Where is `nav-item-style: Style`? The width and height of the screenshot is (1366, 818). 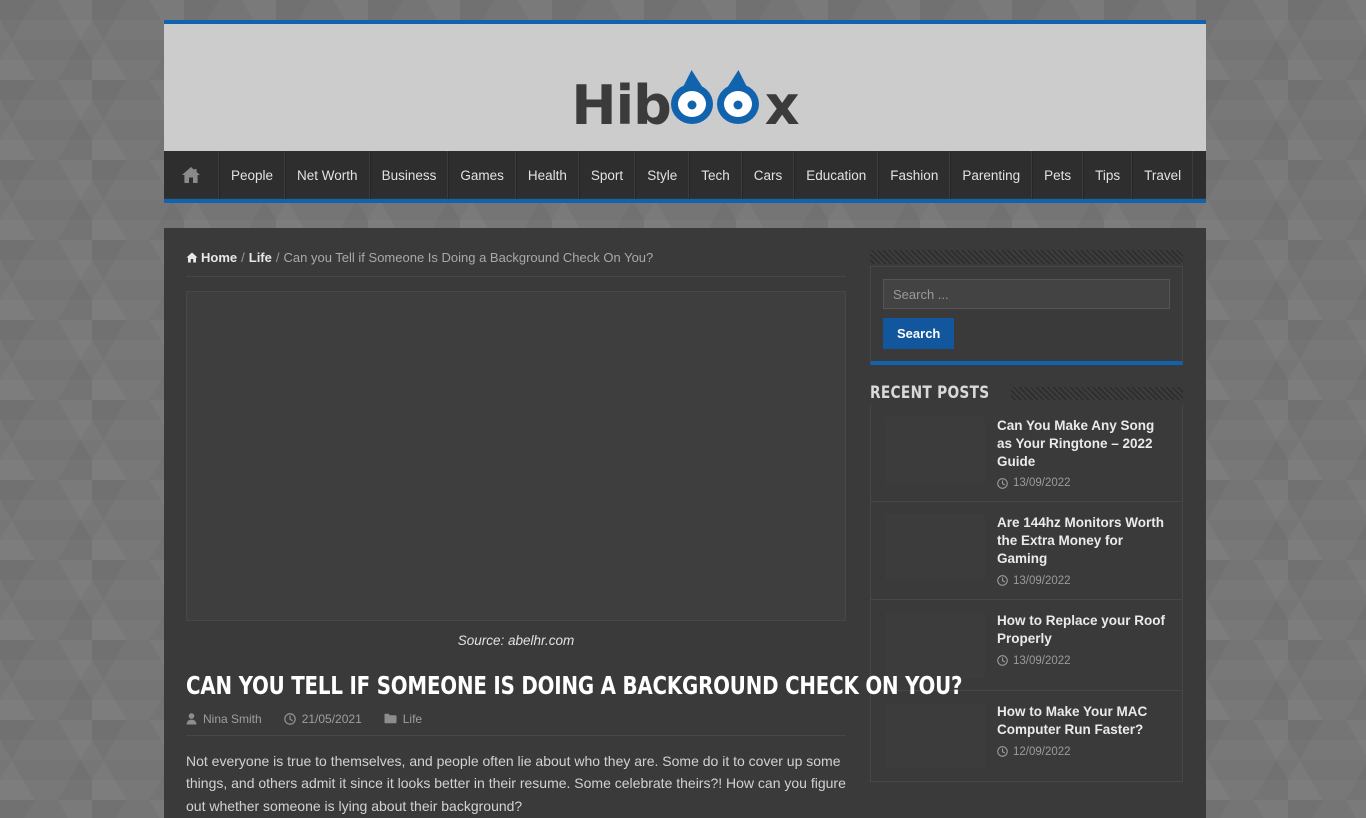 nav-item-style: Style is located at coordinates (662, 175).